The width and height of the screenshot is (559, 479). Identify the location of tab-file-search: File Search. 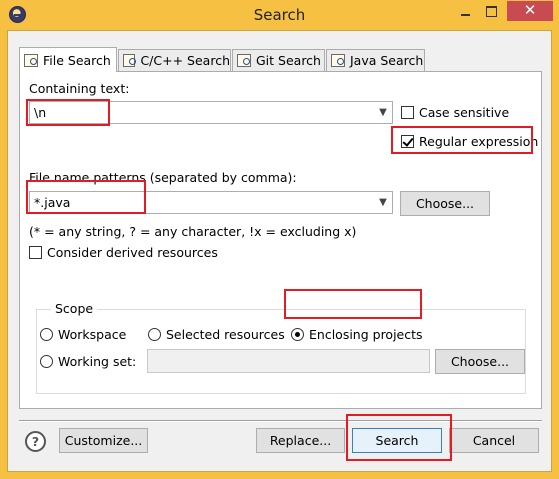
(68, 59).